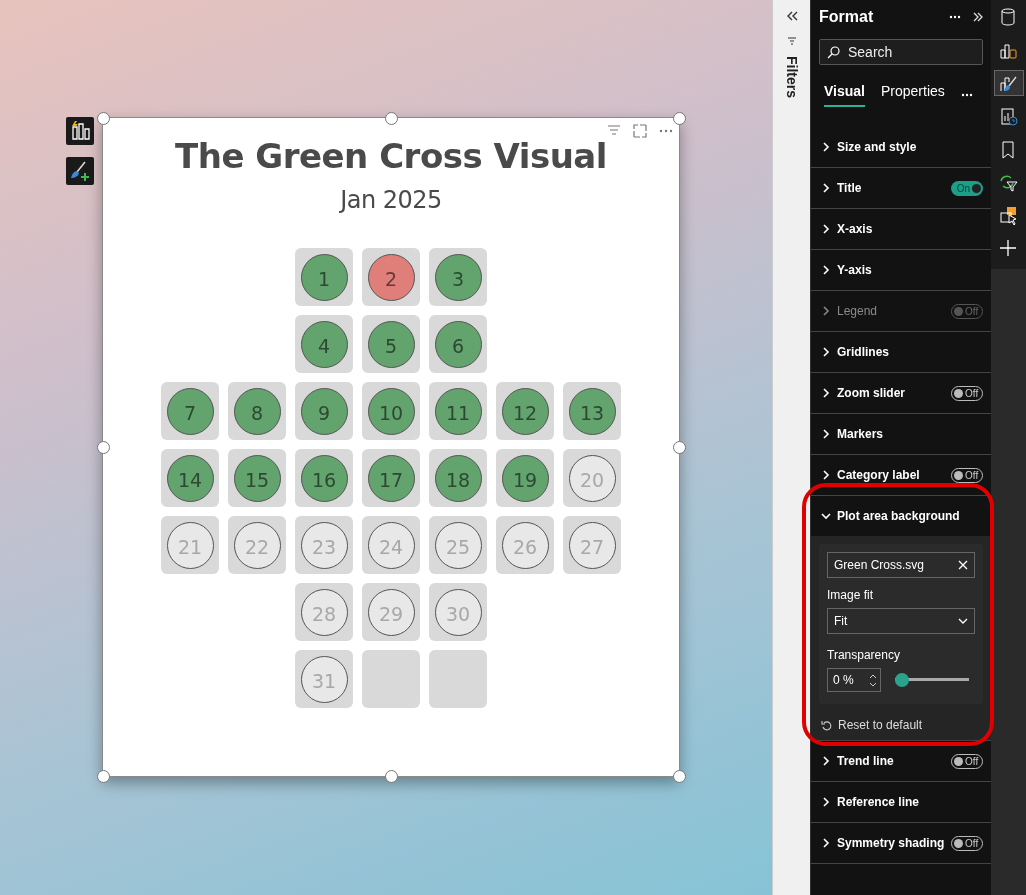  I want to click on section-label: Plot area background, so click(899, 516).